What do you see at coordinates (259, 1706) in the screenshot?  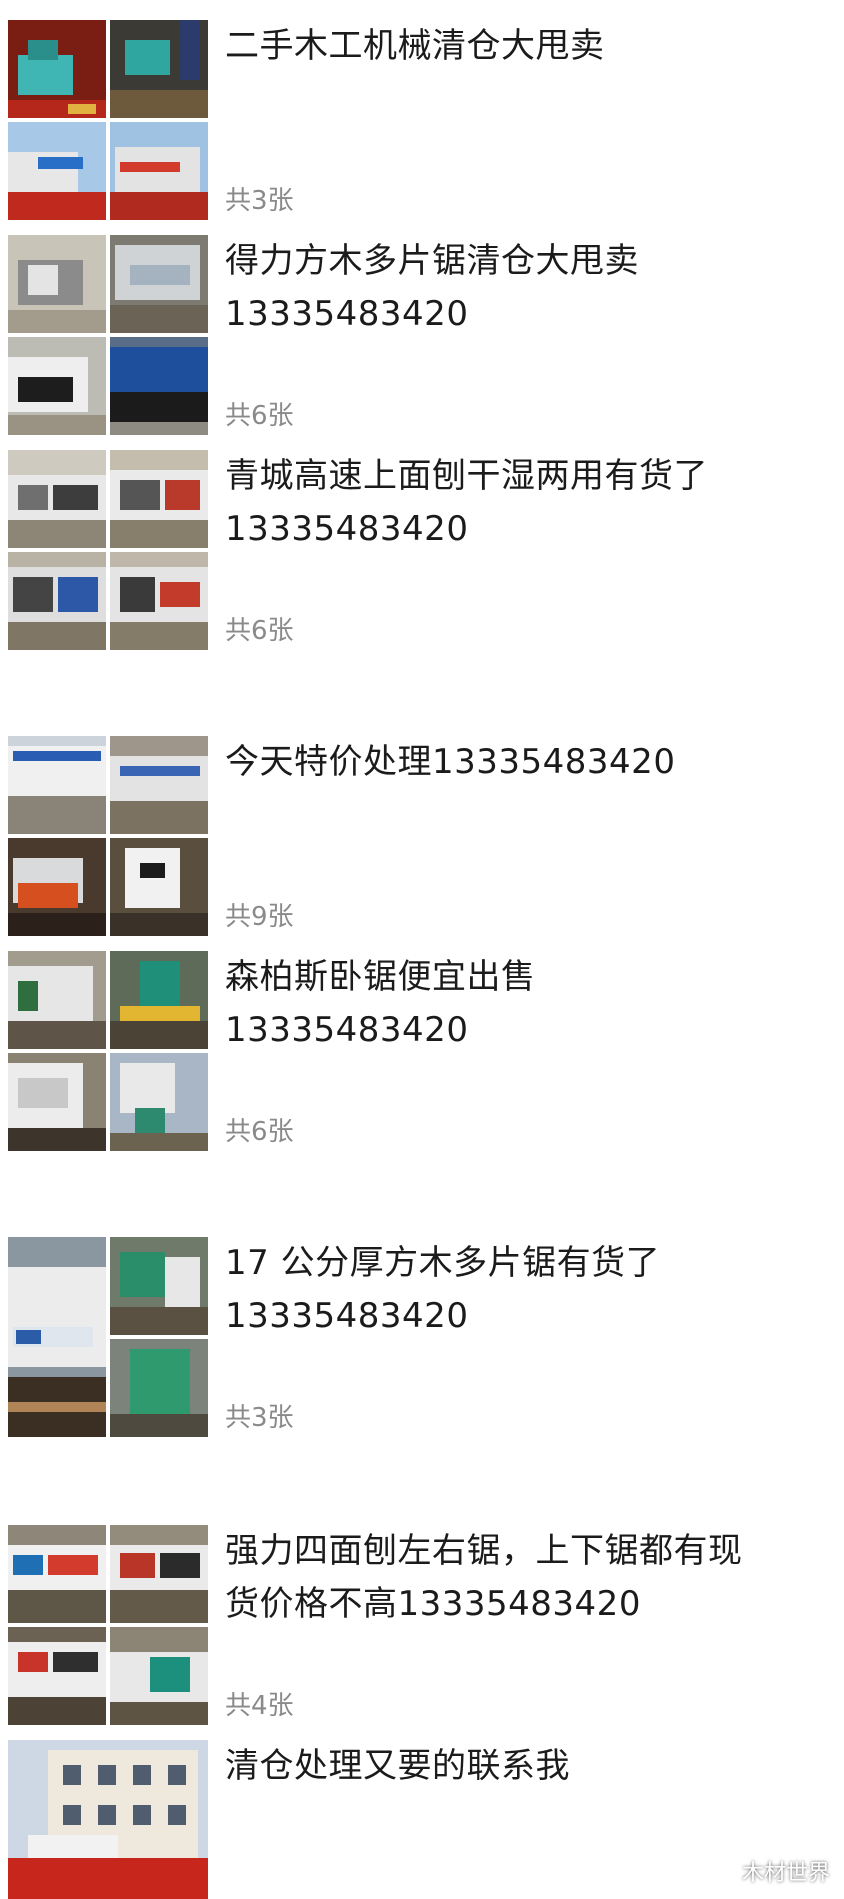 I see `photo-count: 共4张` at bounding box center [259, 1706].